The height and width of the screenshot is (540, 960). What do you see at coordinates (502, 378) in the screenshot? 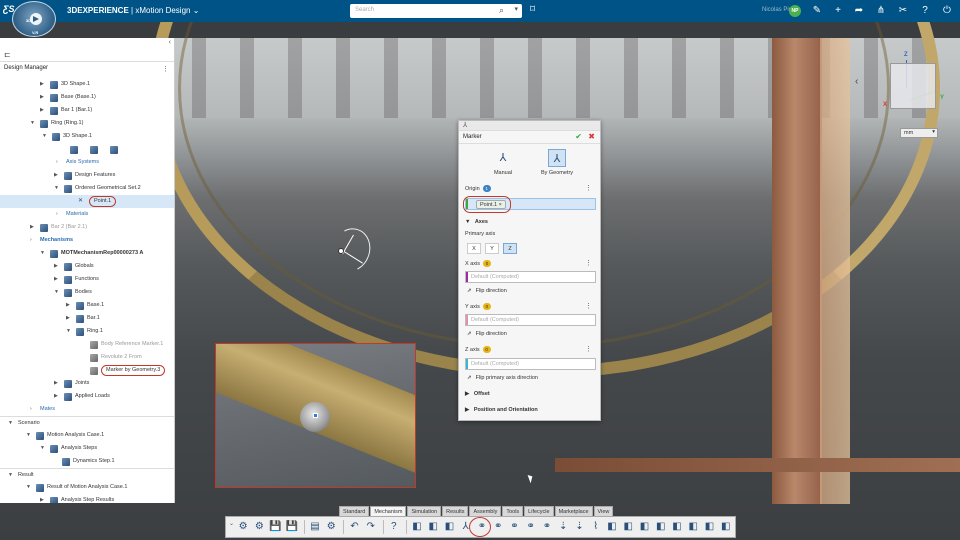
I see `flip-primary-button: ⇗ Flip primary axis direction` at bounding box center [502, 378].